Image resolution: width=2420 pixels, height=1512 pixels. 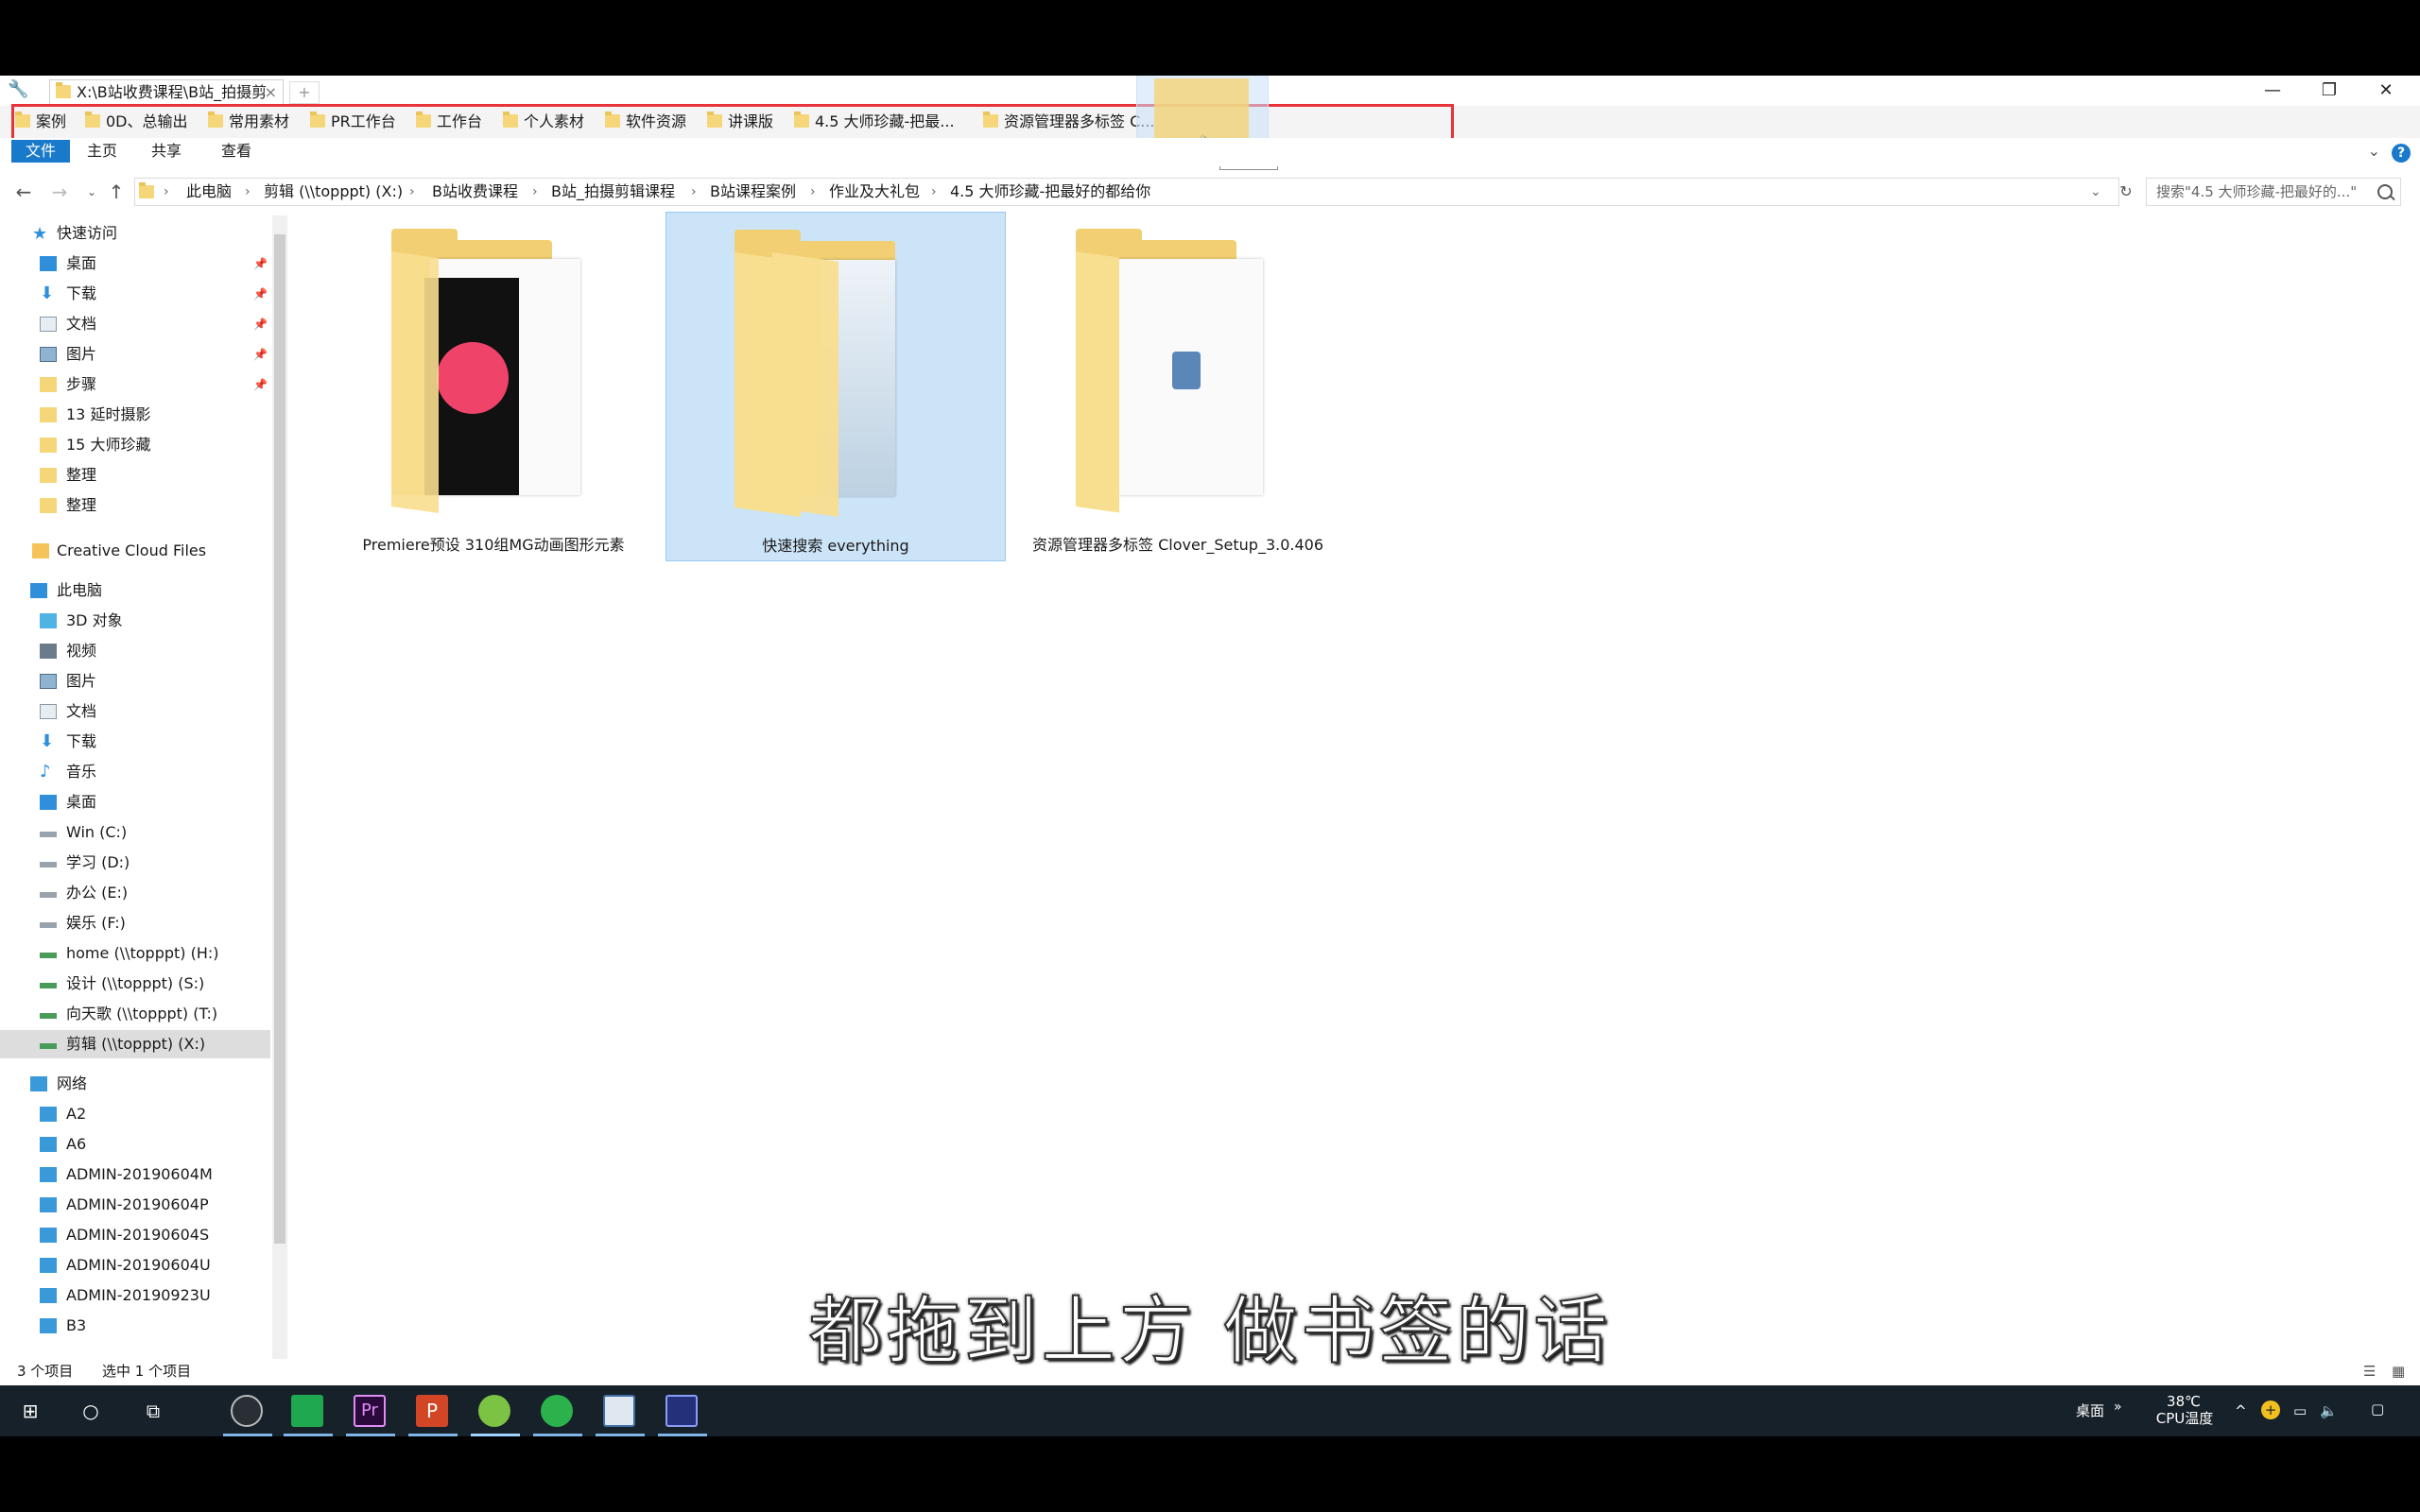 I want to click on windows-start-icon: ⊞, so click(x=30, y=1411).